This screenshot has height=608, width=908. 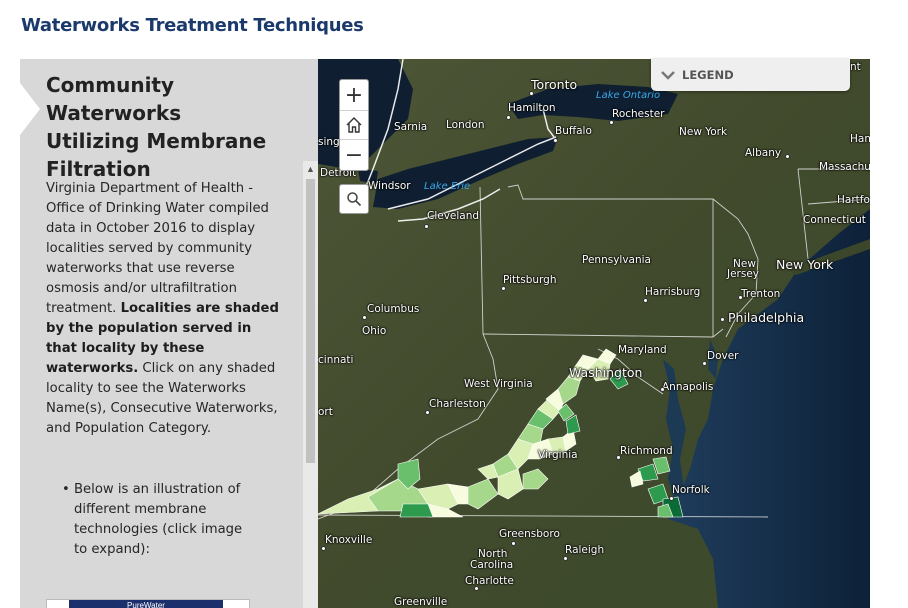 I want to click on map-label-trenton: Trenton, so click(x=761, y=294).